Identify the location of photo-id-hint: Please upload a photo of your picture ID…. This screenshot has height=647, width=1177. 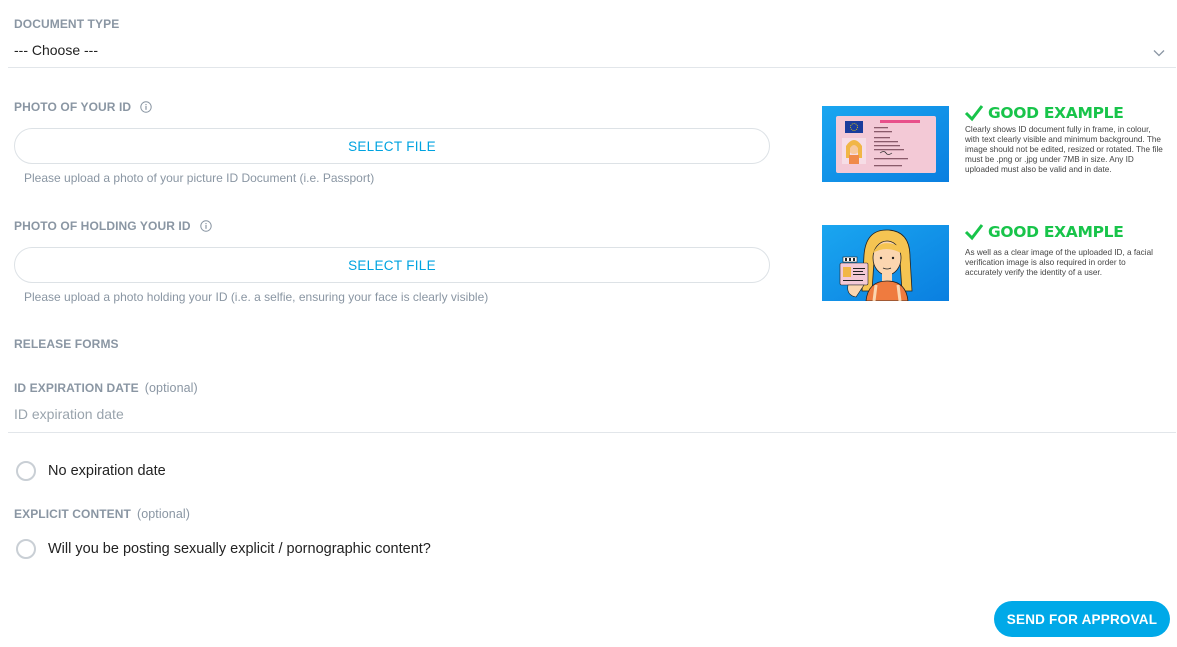
(199, 178).